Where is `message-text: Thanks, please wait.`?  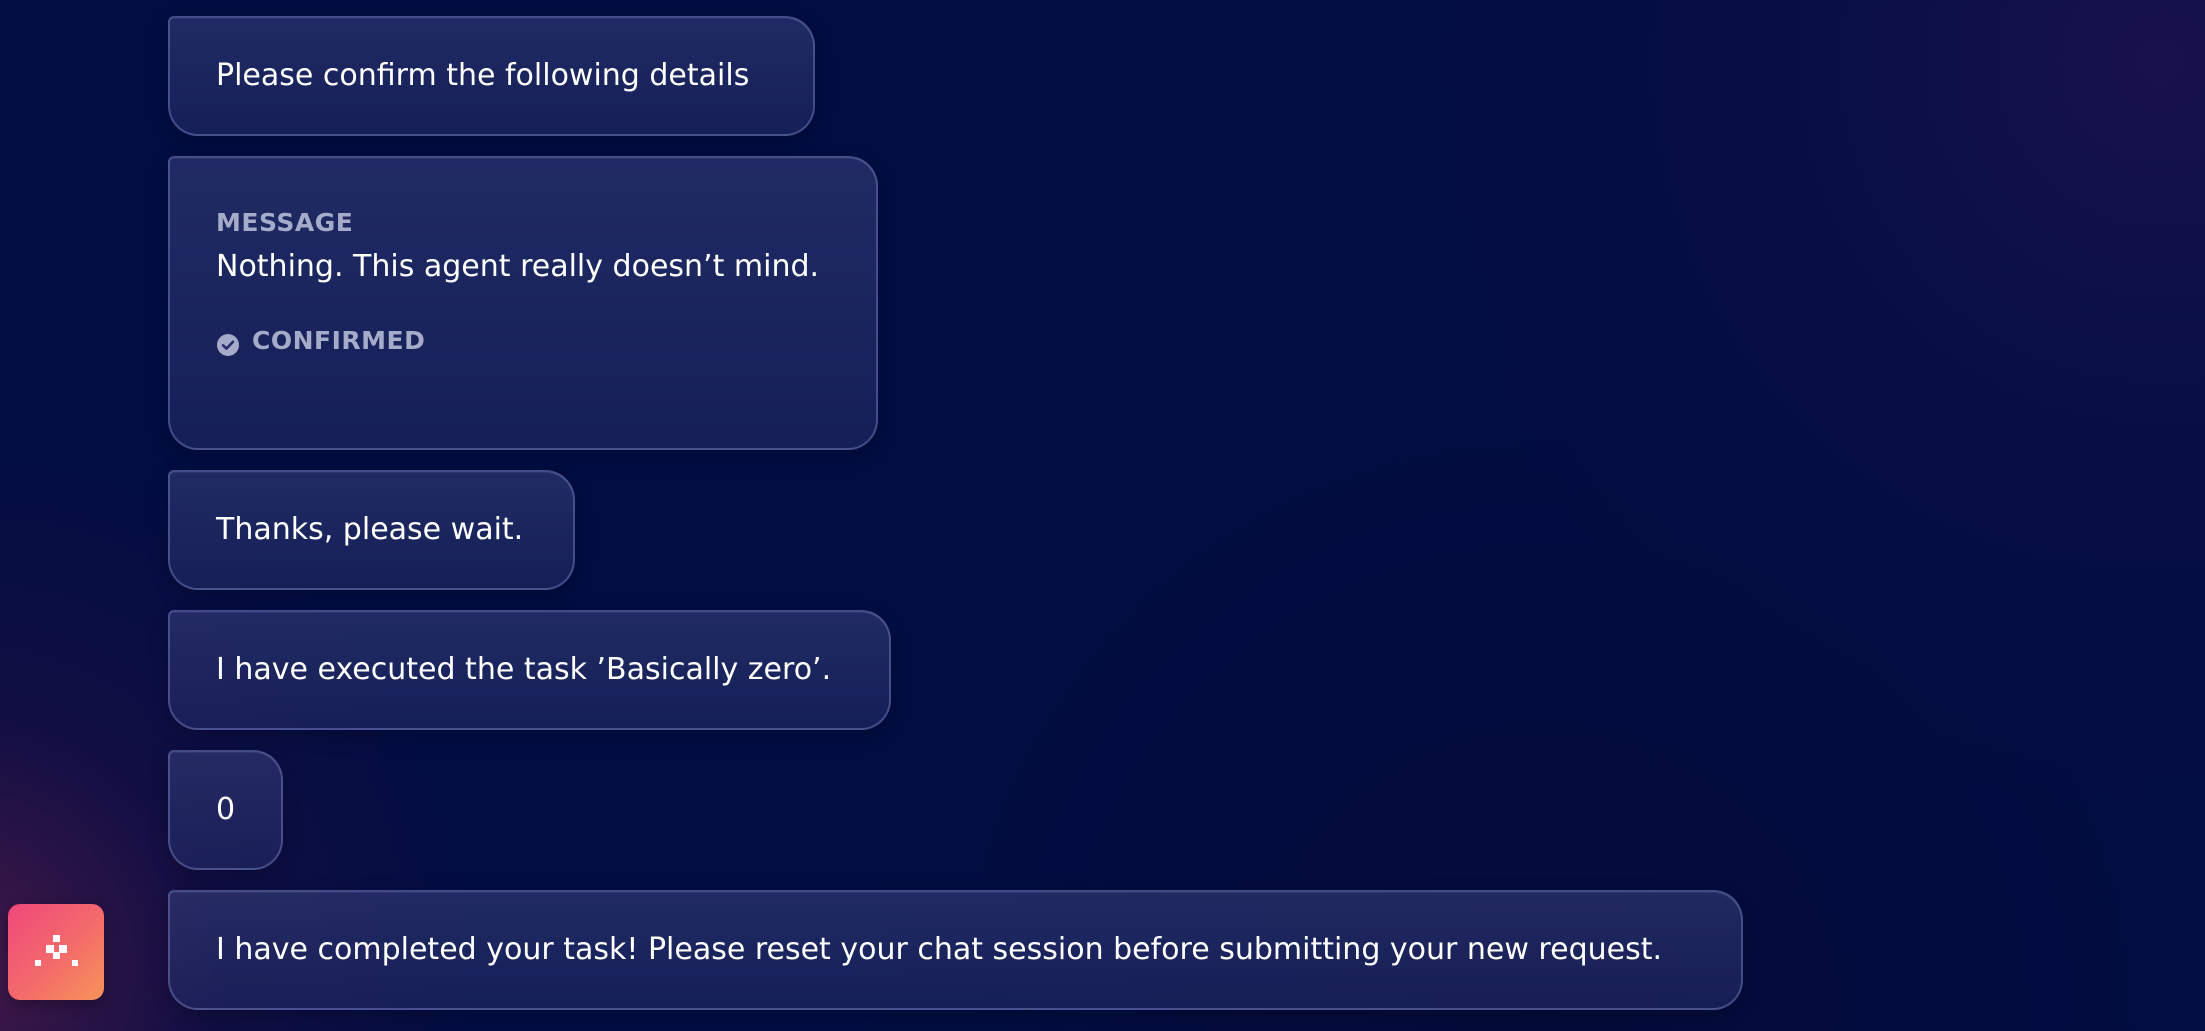 message-text: Thanks, please wait. is located at coordinates (370, 529).